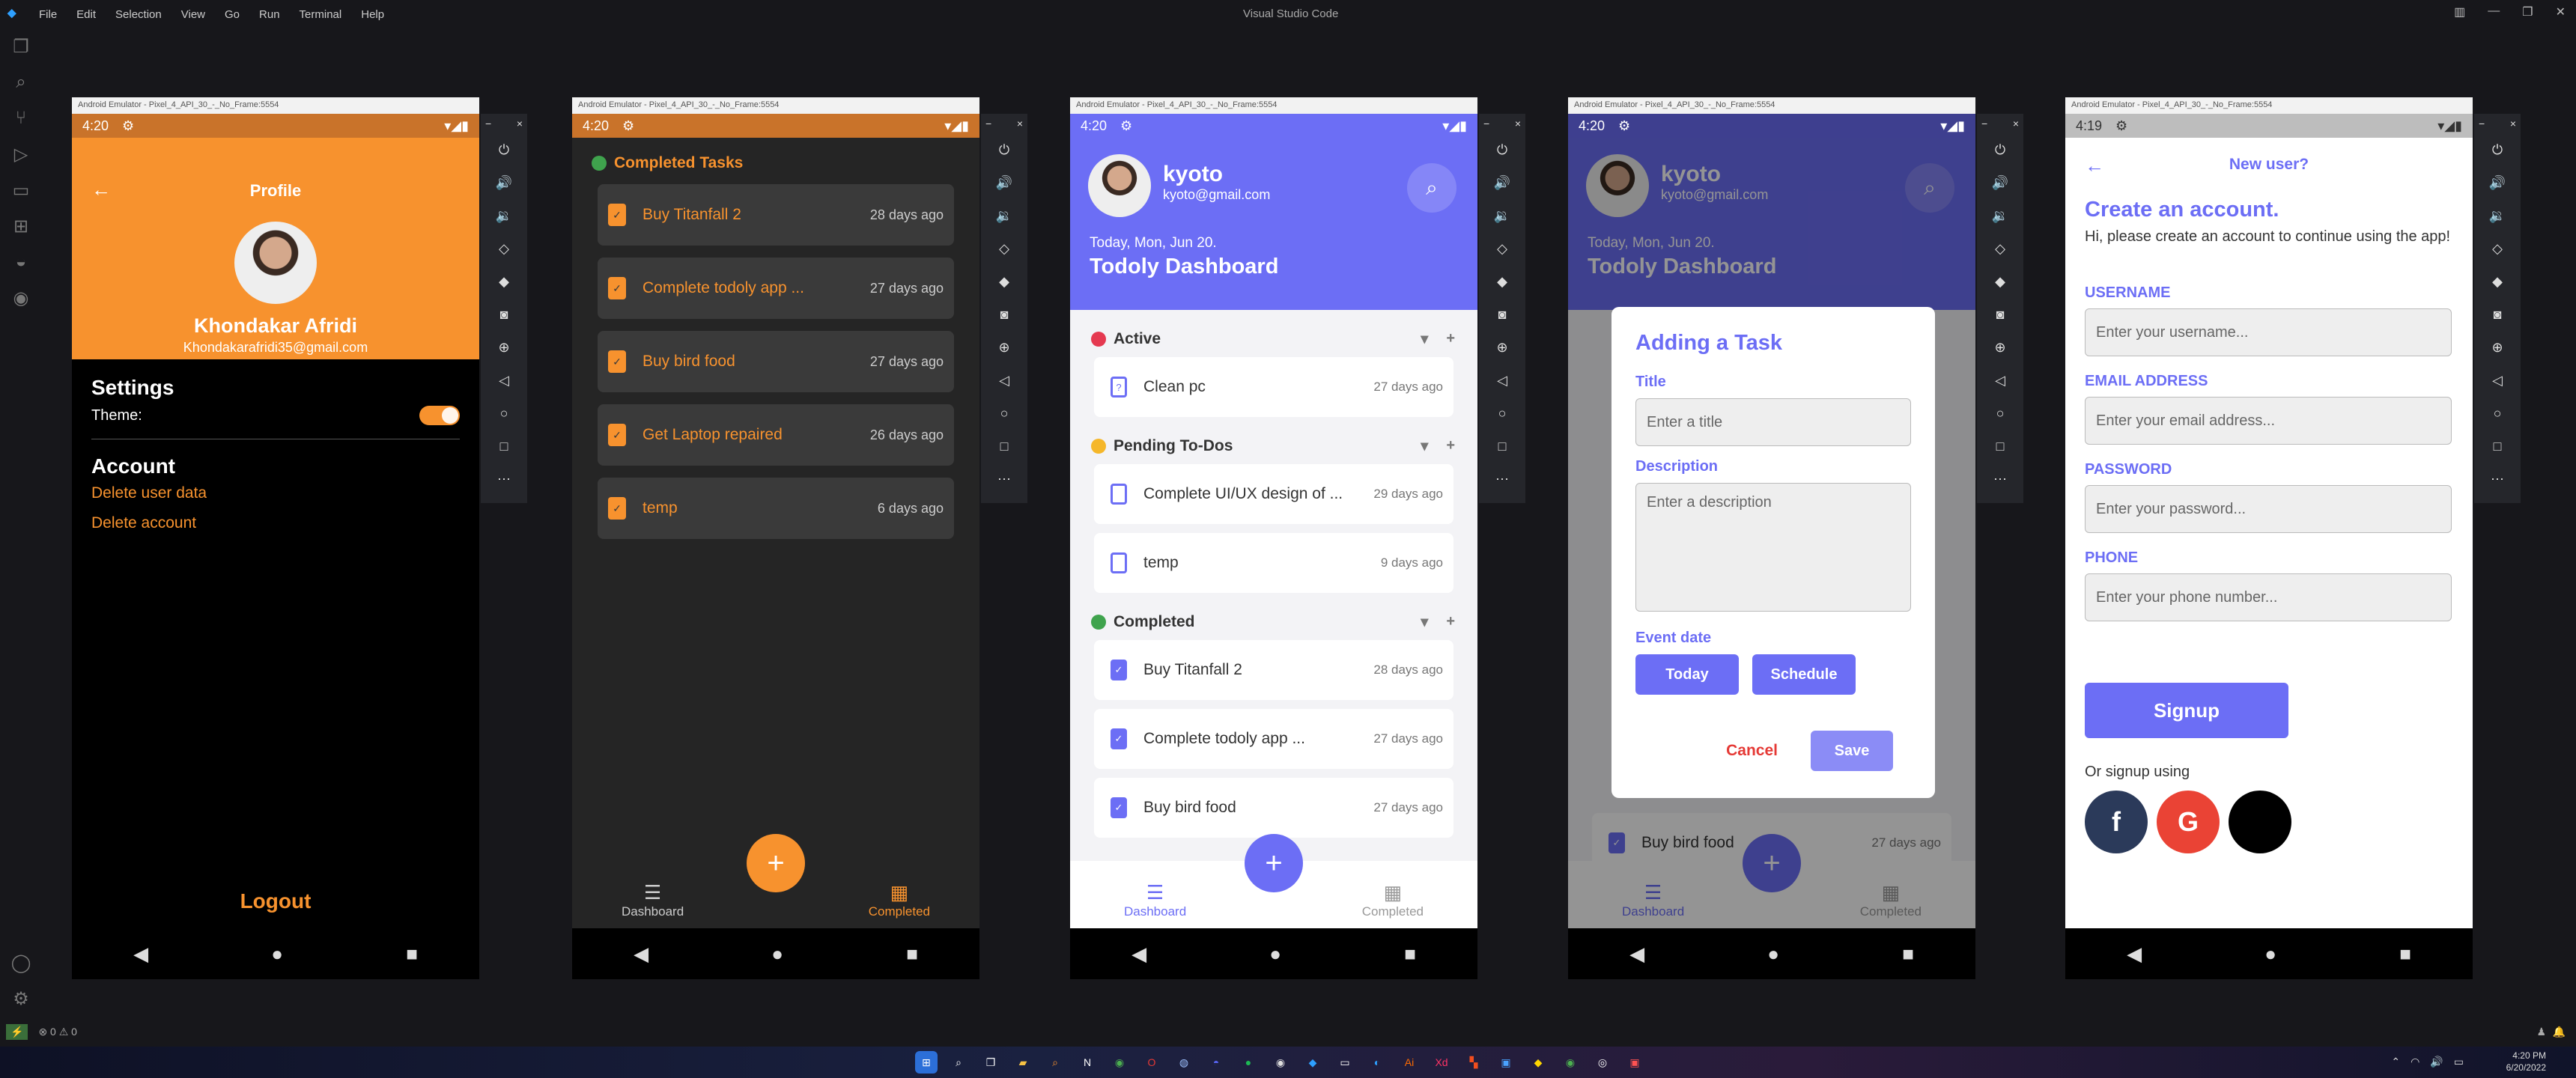 Image resolution: width=2576 pixels, height=1078 pixels. I want to click on menu-run: Run, so click(269, 14).